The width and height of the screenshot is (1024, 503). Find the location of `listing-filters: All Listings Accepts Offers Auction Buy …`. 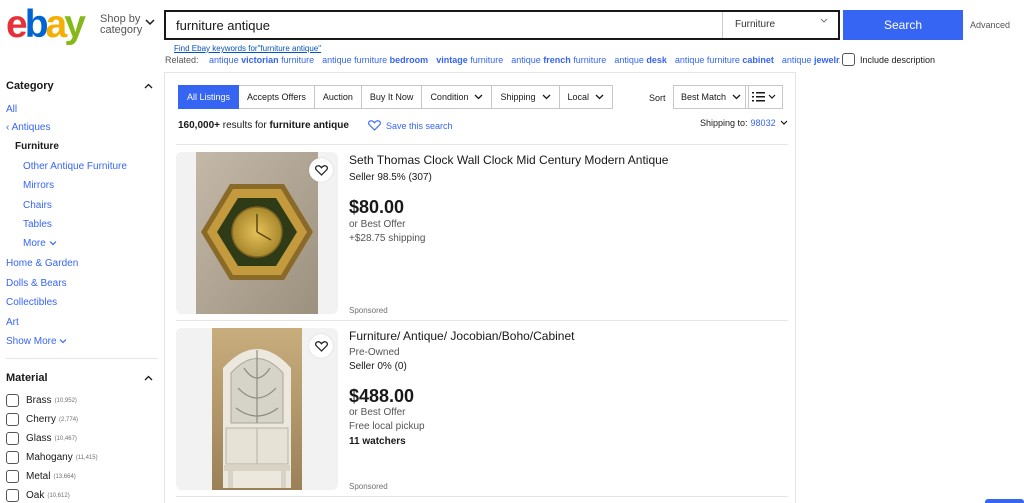

listing-filters: All Listings Accepts Offers Auction Buy … is located at coordinates (396, 97).